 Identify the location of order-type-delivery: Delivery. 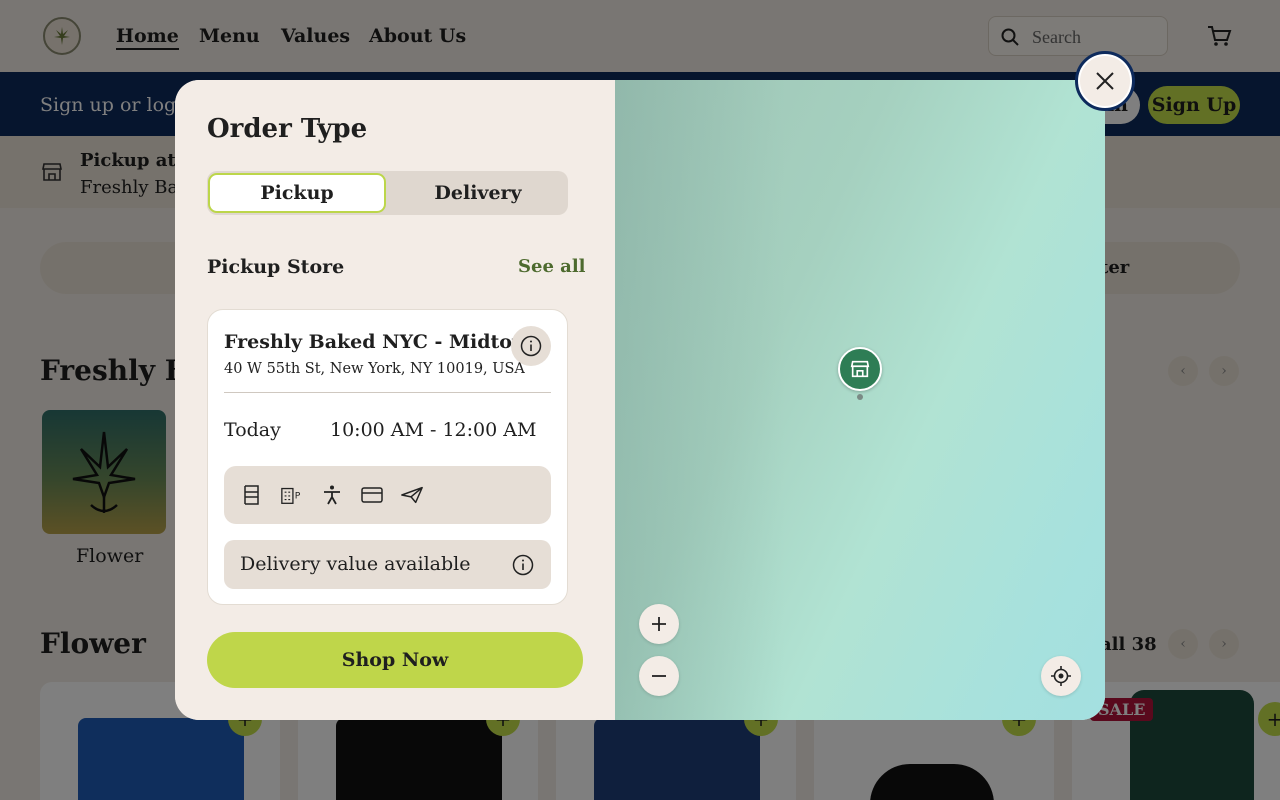
(478, 193).